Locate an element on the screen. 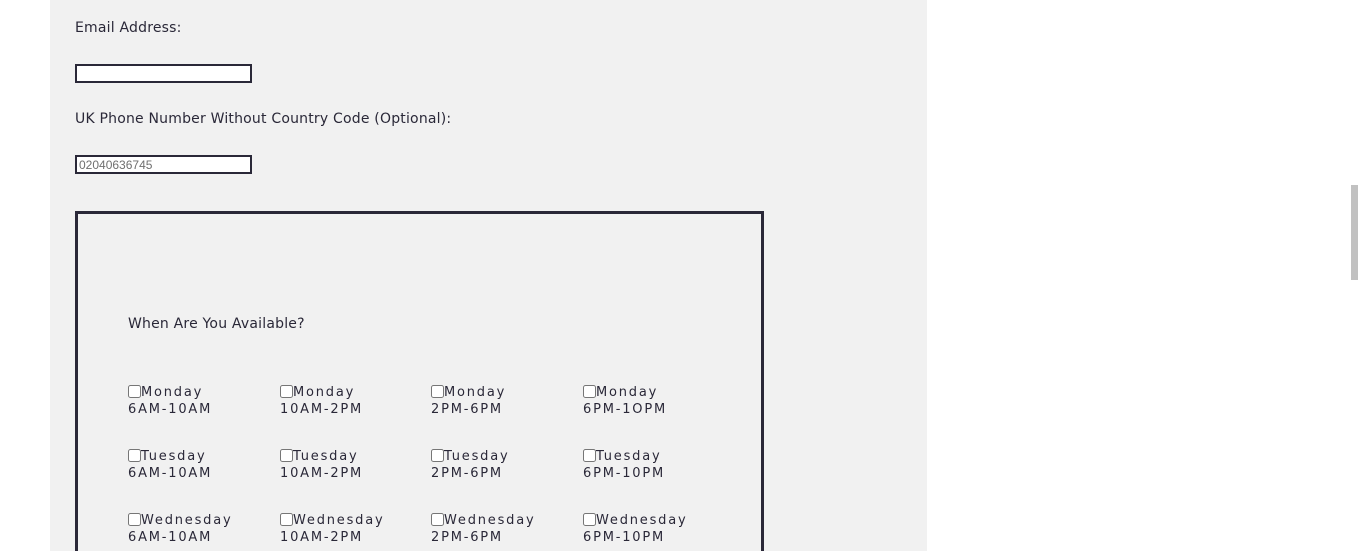  phone-field is located at coordinates (163, 164).